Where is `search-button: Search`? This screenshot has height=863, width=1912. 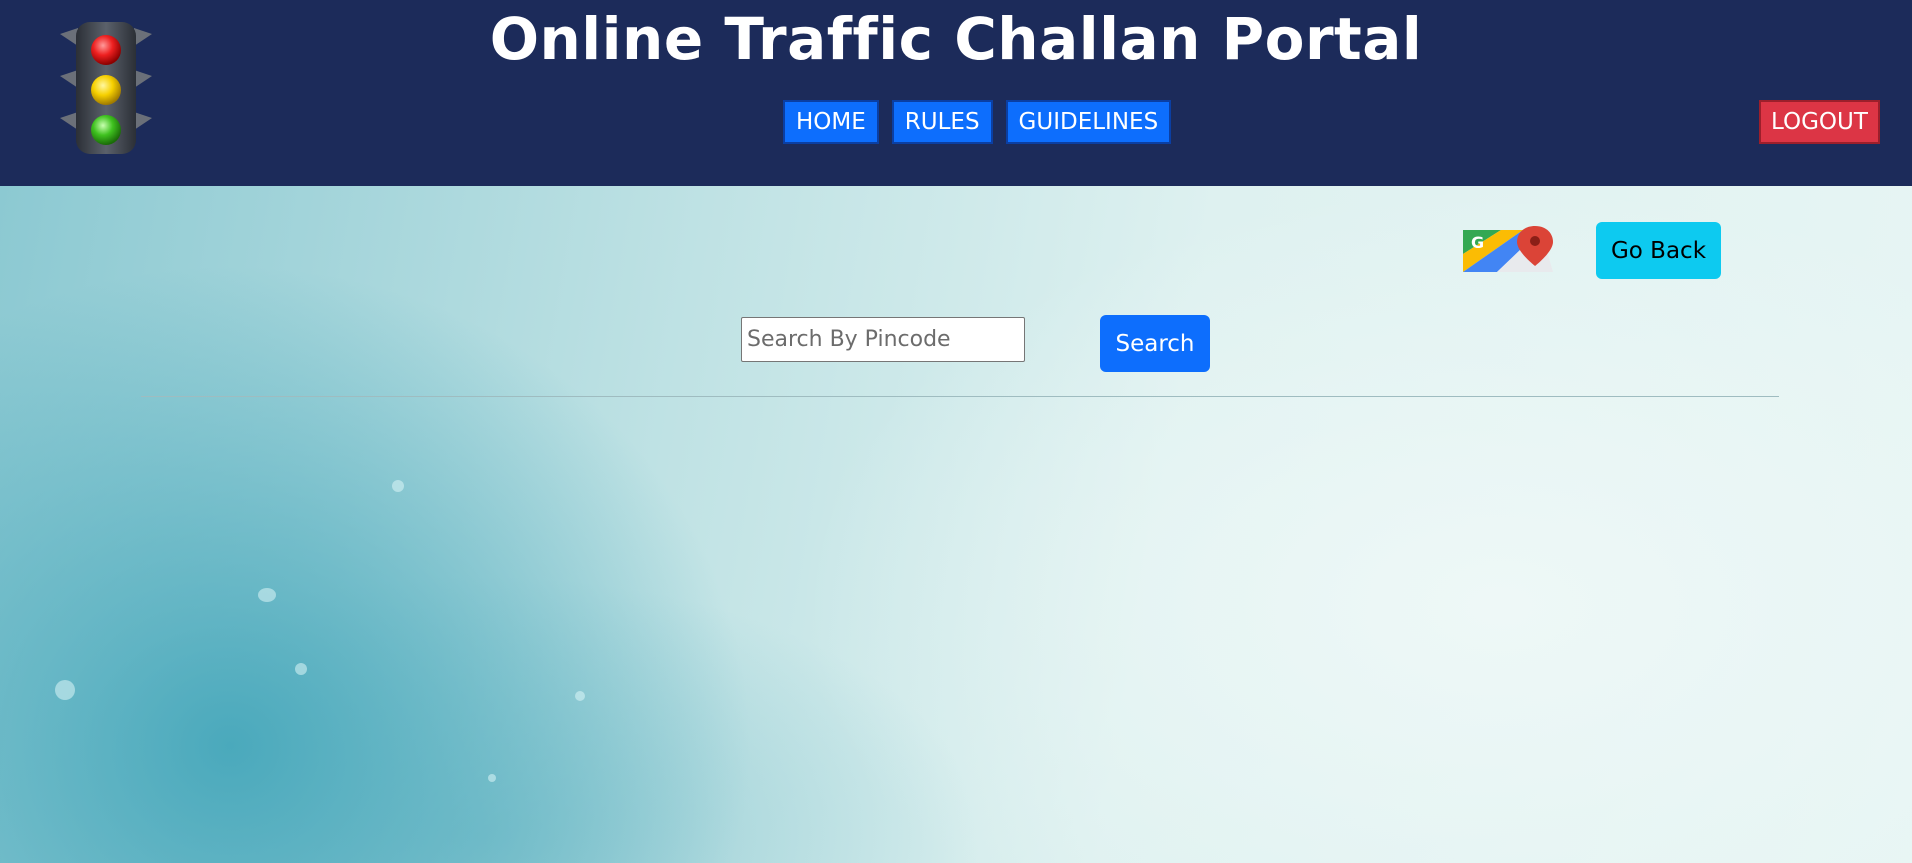
search-button: Search is located at coordinates (1155, 343).